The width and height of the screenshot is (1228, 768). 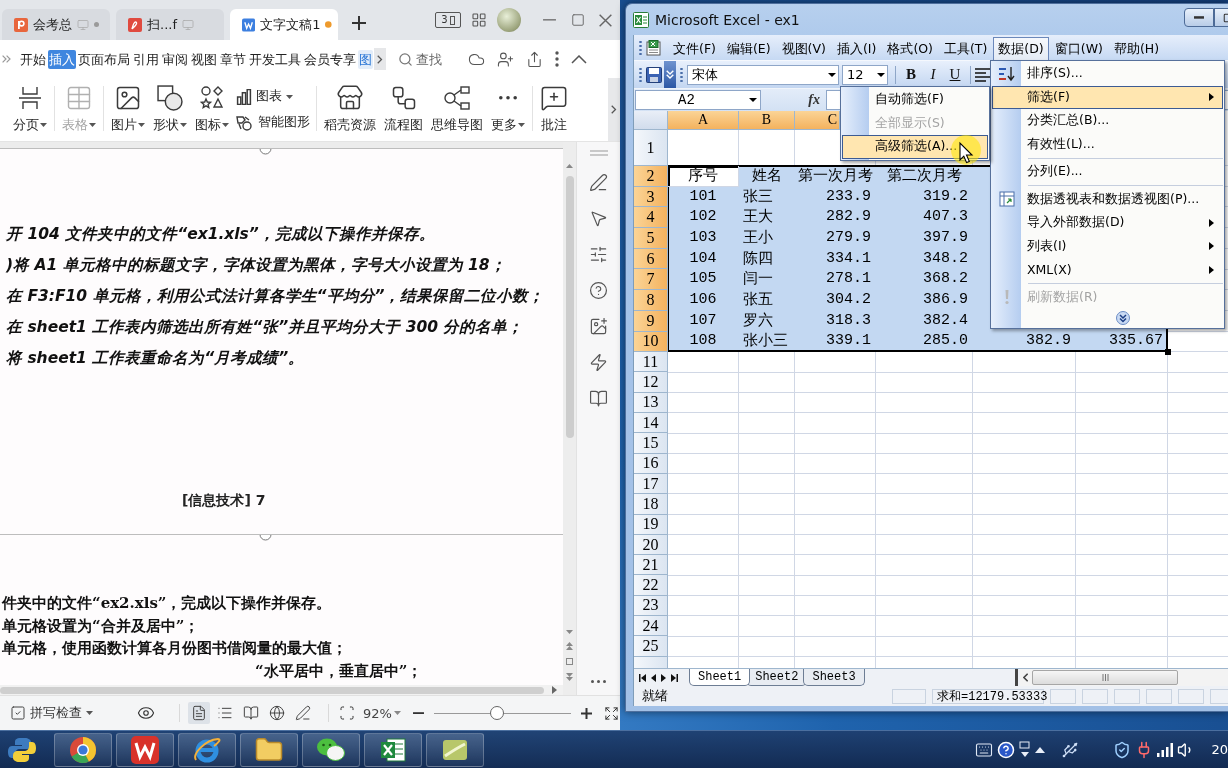 What do you see at coordinates (62, 59) in the screenshot?
I see `ribbon-tab: 插入` at bounding box center [62, 59].